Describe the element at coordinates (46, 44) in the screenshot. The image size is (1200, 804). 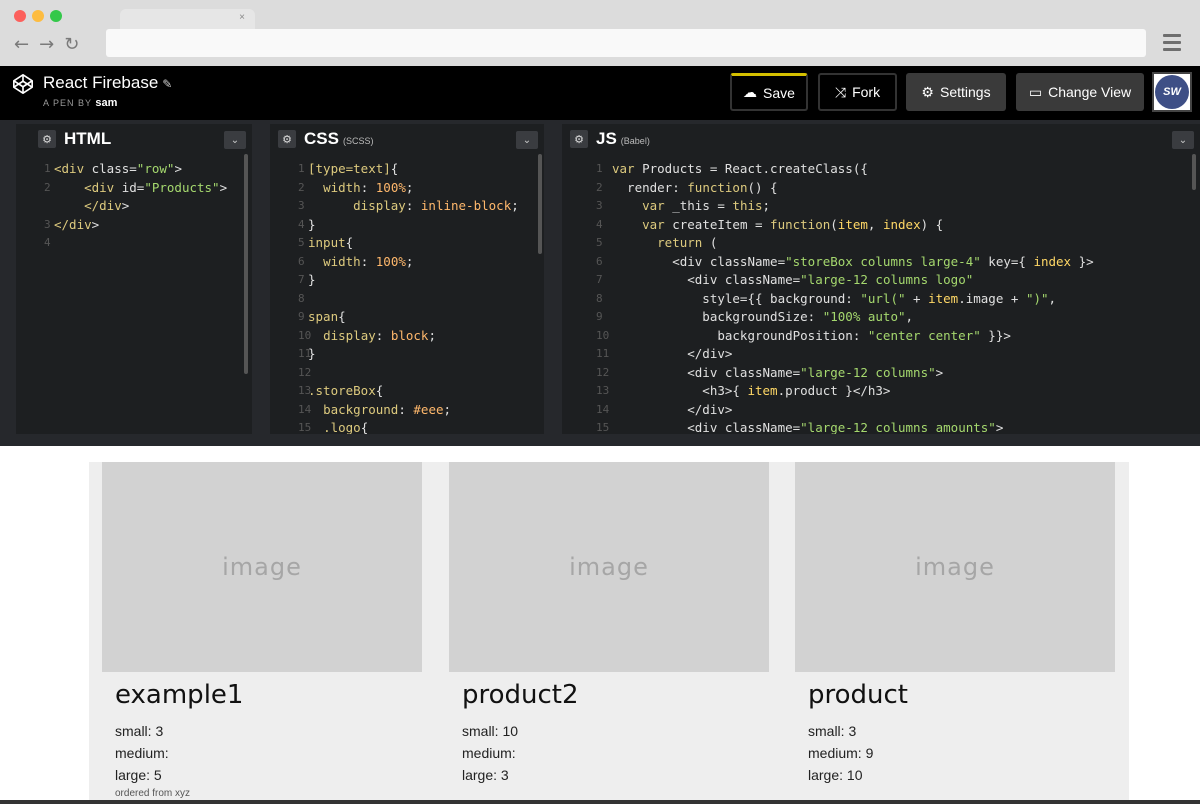
I see `forward-arrow-icon: →` at that location.